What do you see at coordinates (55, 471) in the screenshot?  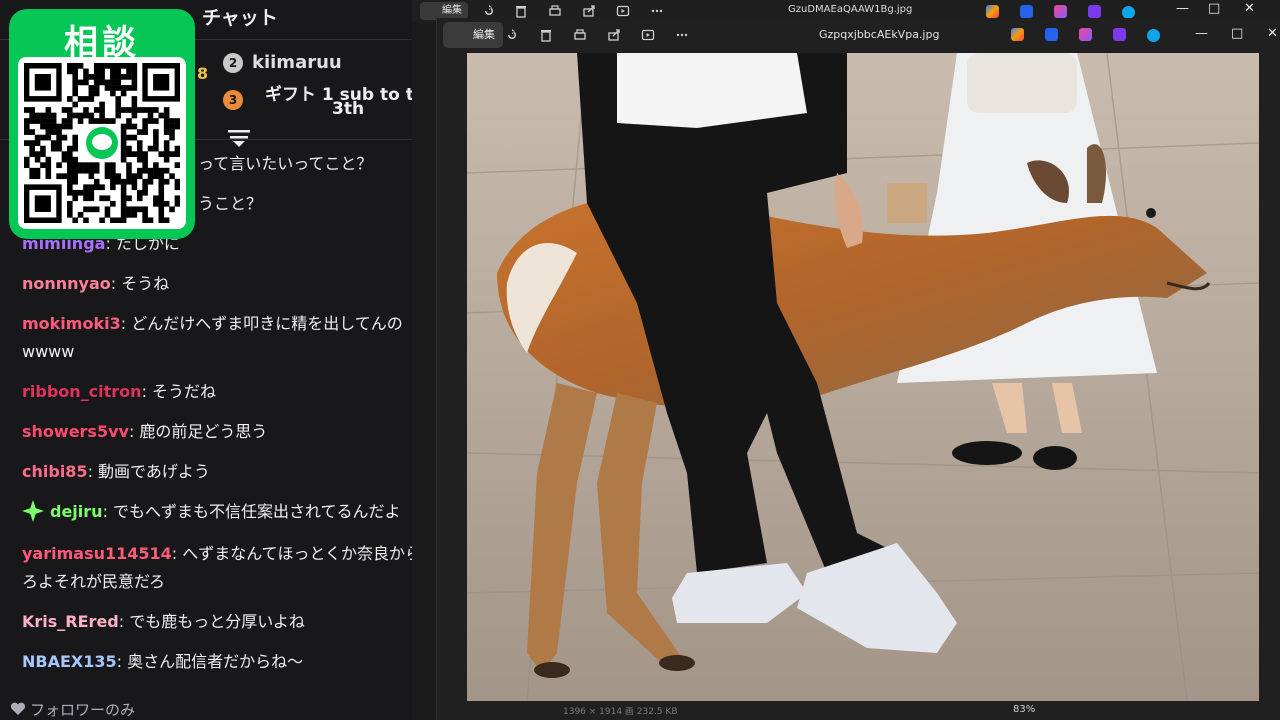 I see `chat-username: chibi85` at bounding box center [55, 471].